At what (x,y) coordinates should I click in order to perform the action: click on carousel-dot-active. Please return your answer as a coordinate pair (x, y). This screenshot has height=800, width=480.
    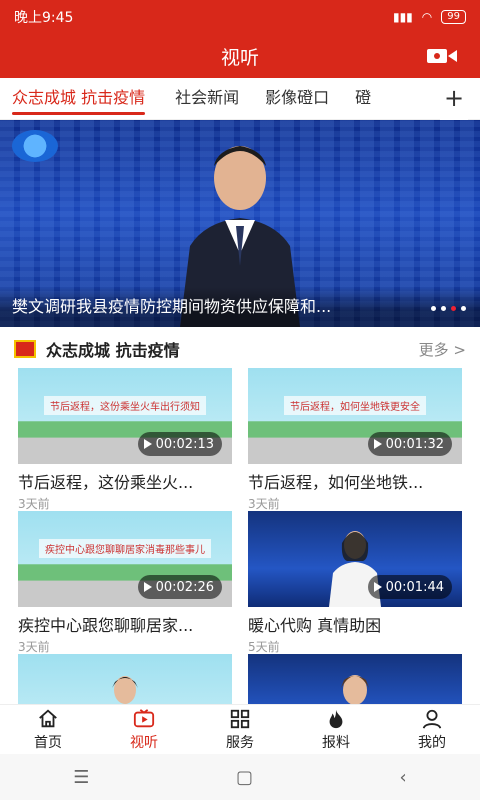
    Looking at the image, I should click on (453, 308).